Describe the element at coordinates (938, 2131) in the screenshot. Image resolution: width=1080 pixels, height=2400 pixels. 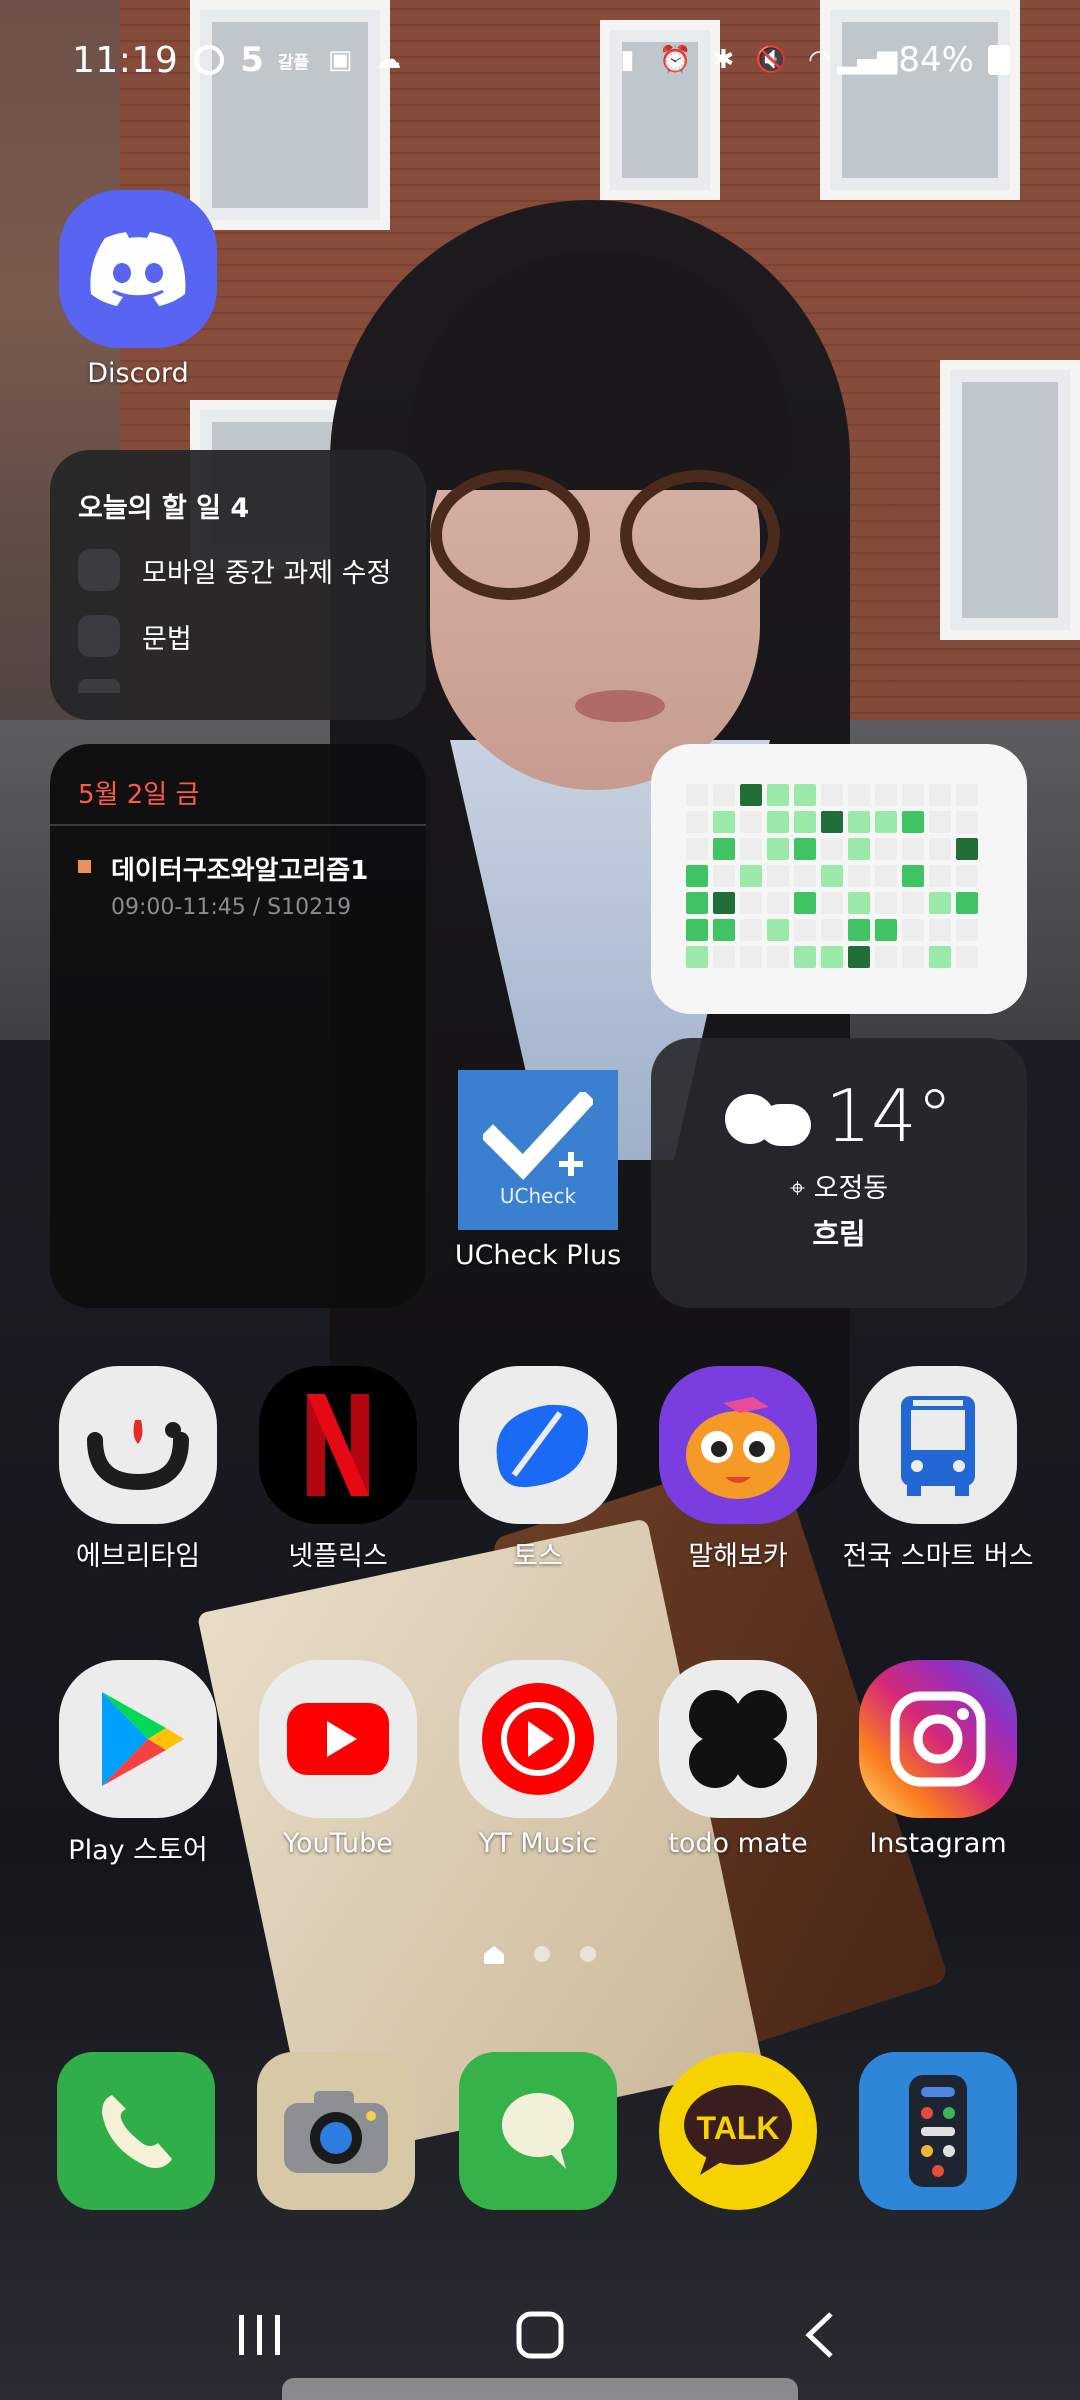
I see `dock-remote` at that location.